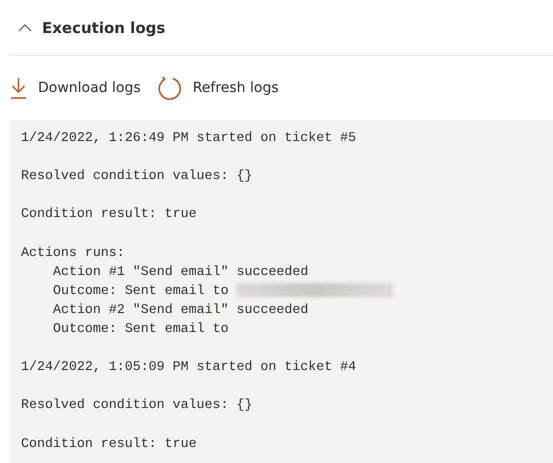 The image size is (553, 463). I want to click on section-title: Execution logs, so click(104, 27).